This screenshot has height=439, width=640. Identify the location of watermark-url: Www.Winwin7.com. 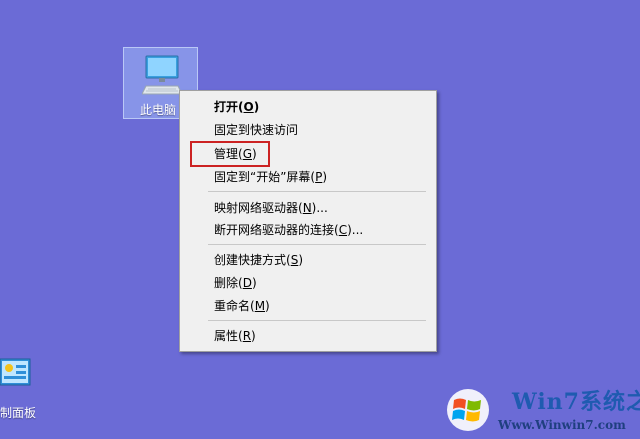
(562, 425).